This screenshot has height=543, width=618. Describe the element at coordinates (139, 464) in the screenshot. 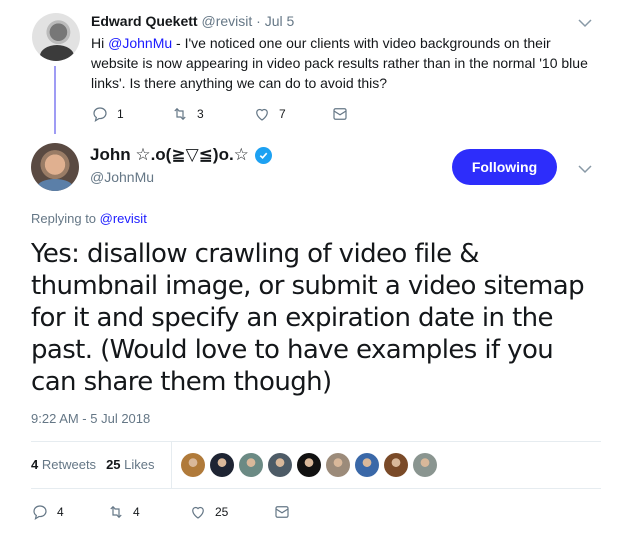

I see `likes-label: Likes` at that location.